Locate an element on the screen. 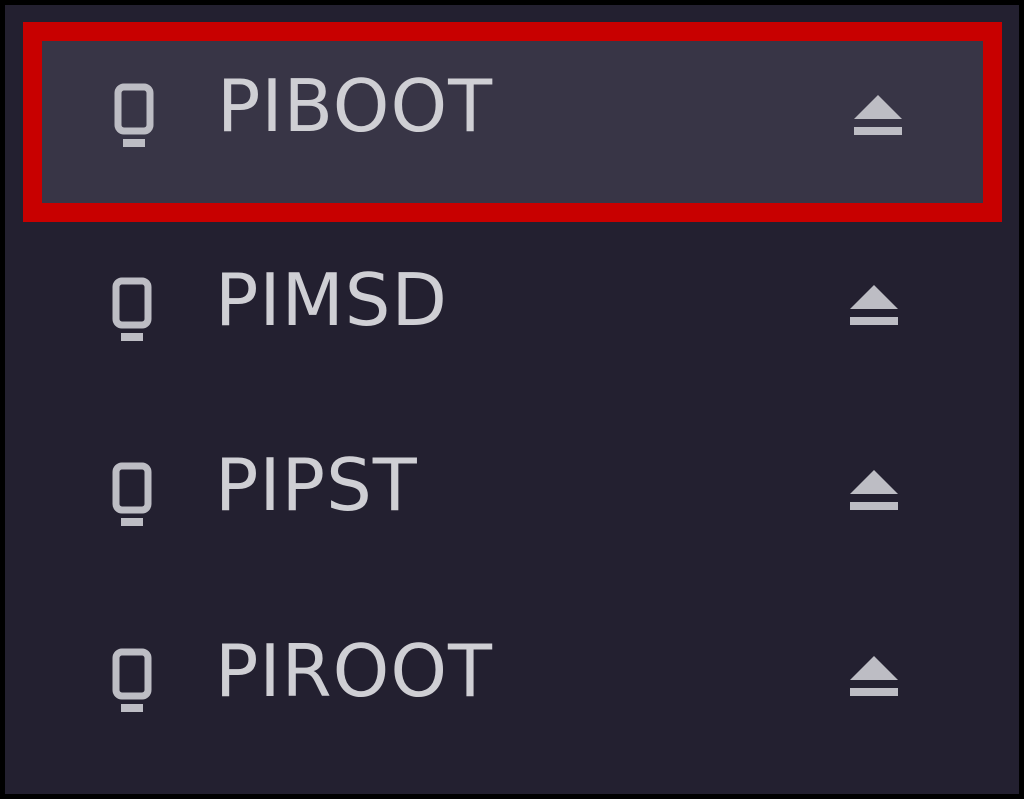 Image resolution: width=1024 pixels, height=799 pixels. volume-label: PIBOOT is located at coordinates (355, 106).